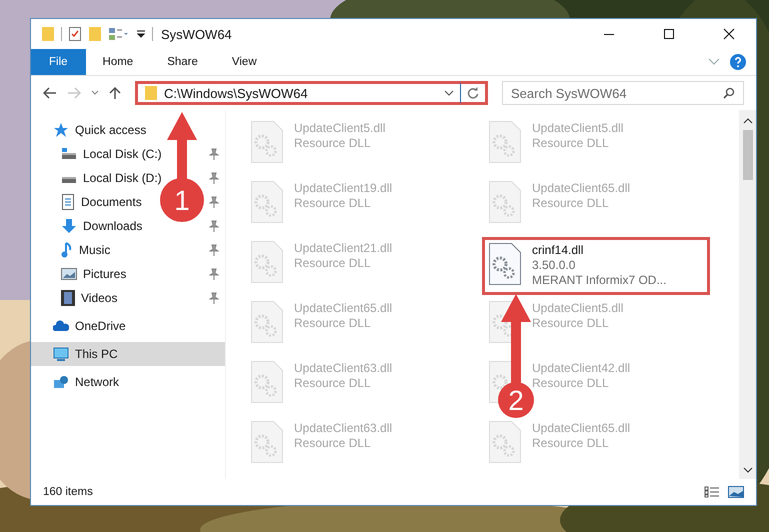 Image resolution: width=769 pixels, height=532 pixels. What do you see at coordinates (61, 130) in the screenshot?
I see `star-icon` at bounding box center [61, 130].